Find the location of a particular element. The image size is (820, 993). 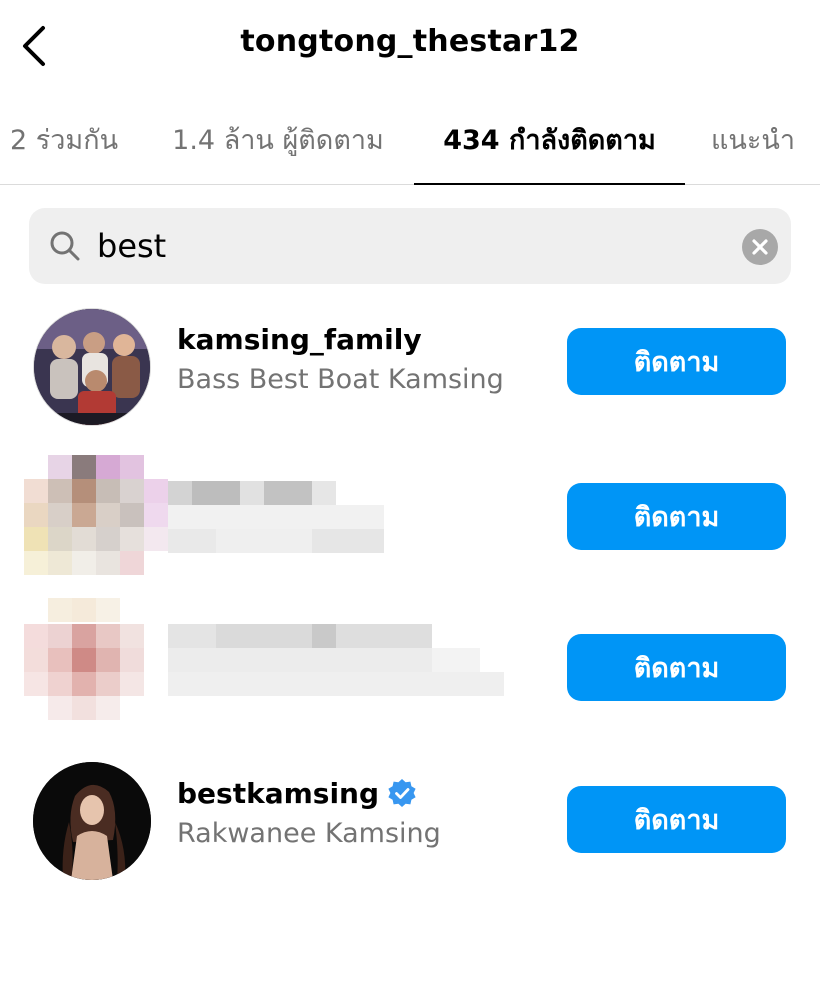

tab-mutual: 2 ร่วมกัน is located at coordinates (72, 139).